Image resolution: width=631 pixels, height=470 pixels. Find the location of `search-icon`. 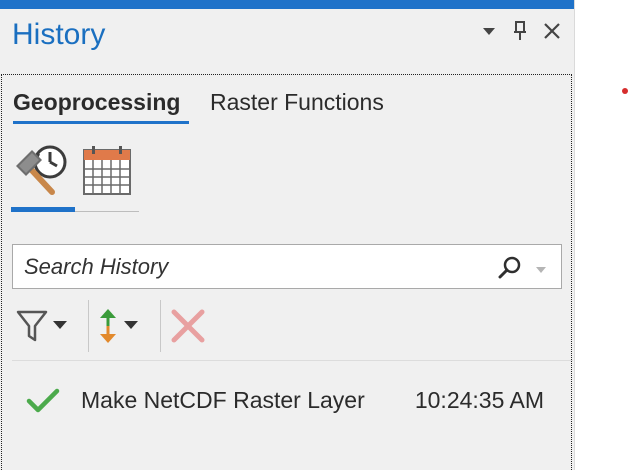

search-icon is located at coordinates (509, 267).